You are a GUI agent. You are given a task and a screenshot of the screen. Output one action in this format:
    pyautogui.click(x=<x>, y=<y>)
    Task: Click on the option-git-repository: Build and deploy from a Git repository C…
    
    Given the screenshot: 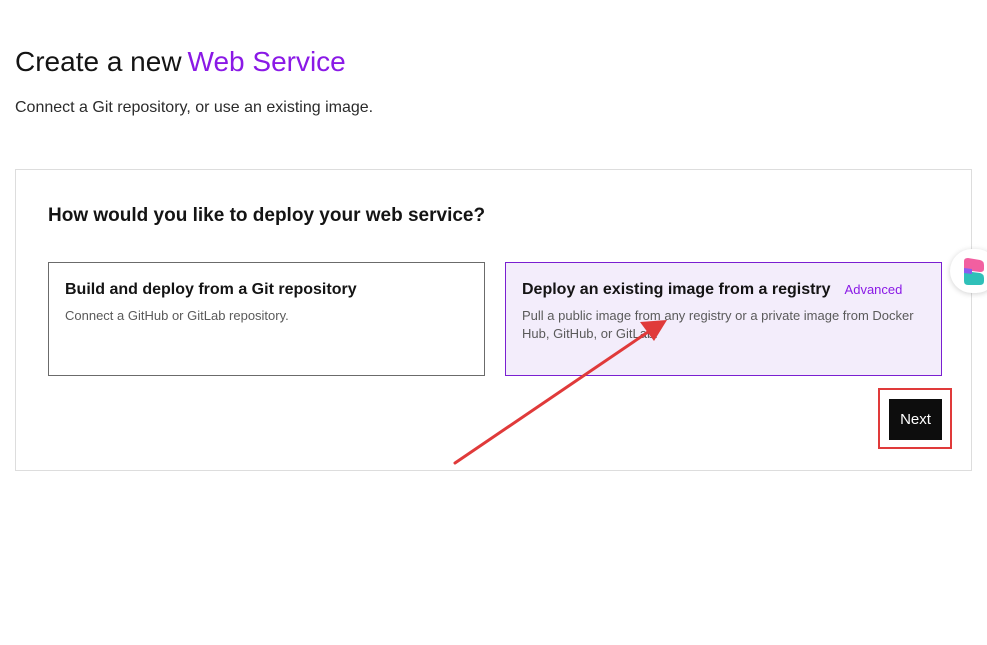 What is the action you would take?
    pyautogui.click(x=266, y=319)
    